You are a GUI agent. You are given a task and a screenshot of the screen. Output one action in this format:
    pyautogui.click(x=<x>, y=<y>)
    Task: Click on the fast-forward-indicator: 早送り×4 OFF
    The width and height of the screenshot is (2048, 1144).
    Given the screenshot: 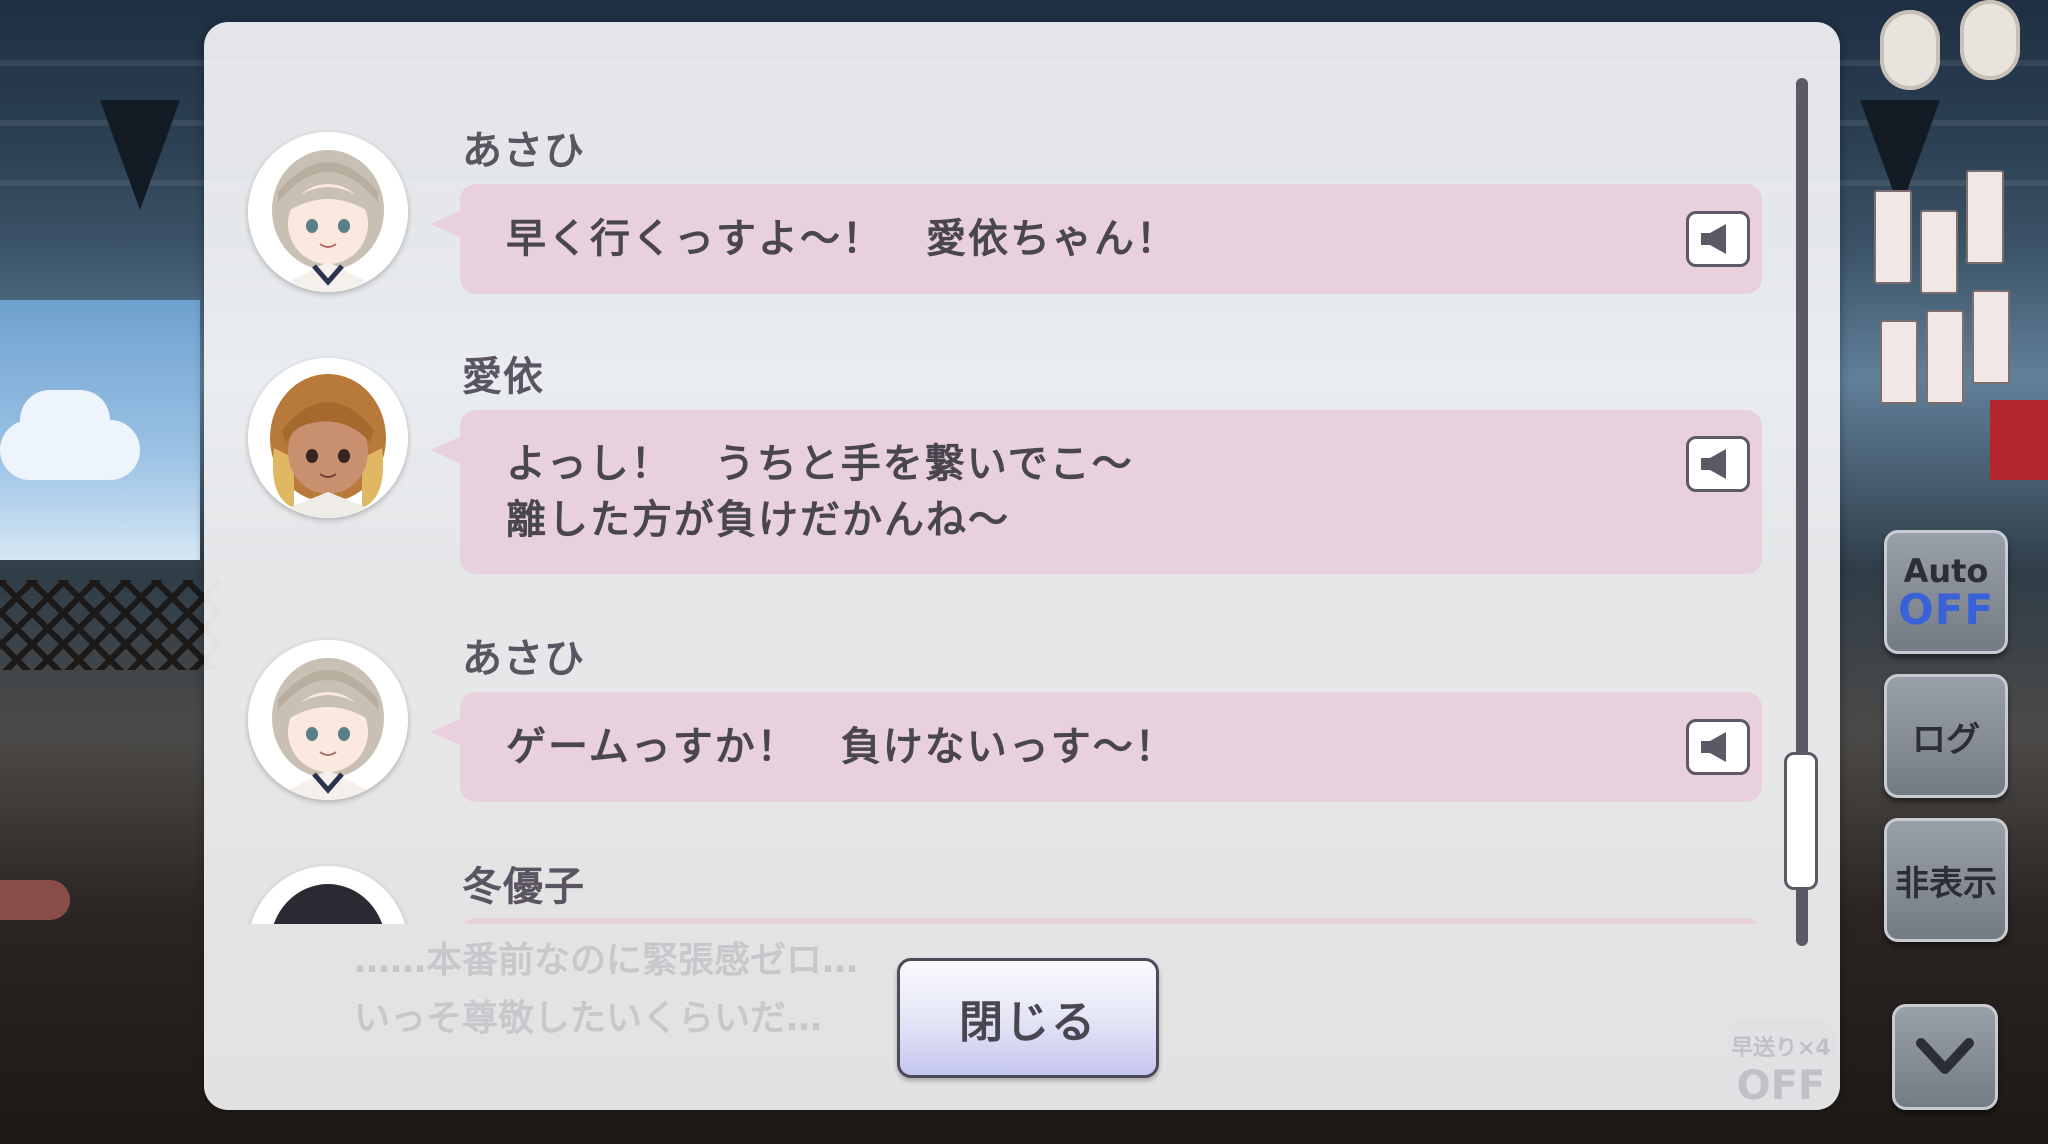 What is the action you would take?
    pyautogui.click(x=1781, y=1065)
    